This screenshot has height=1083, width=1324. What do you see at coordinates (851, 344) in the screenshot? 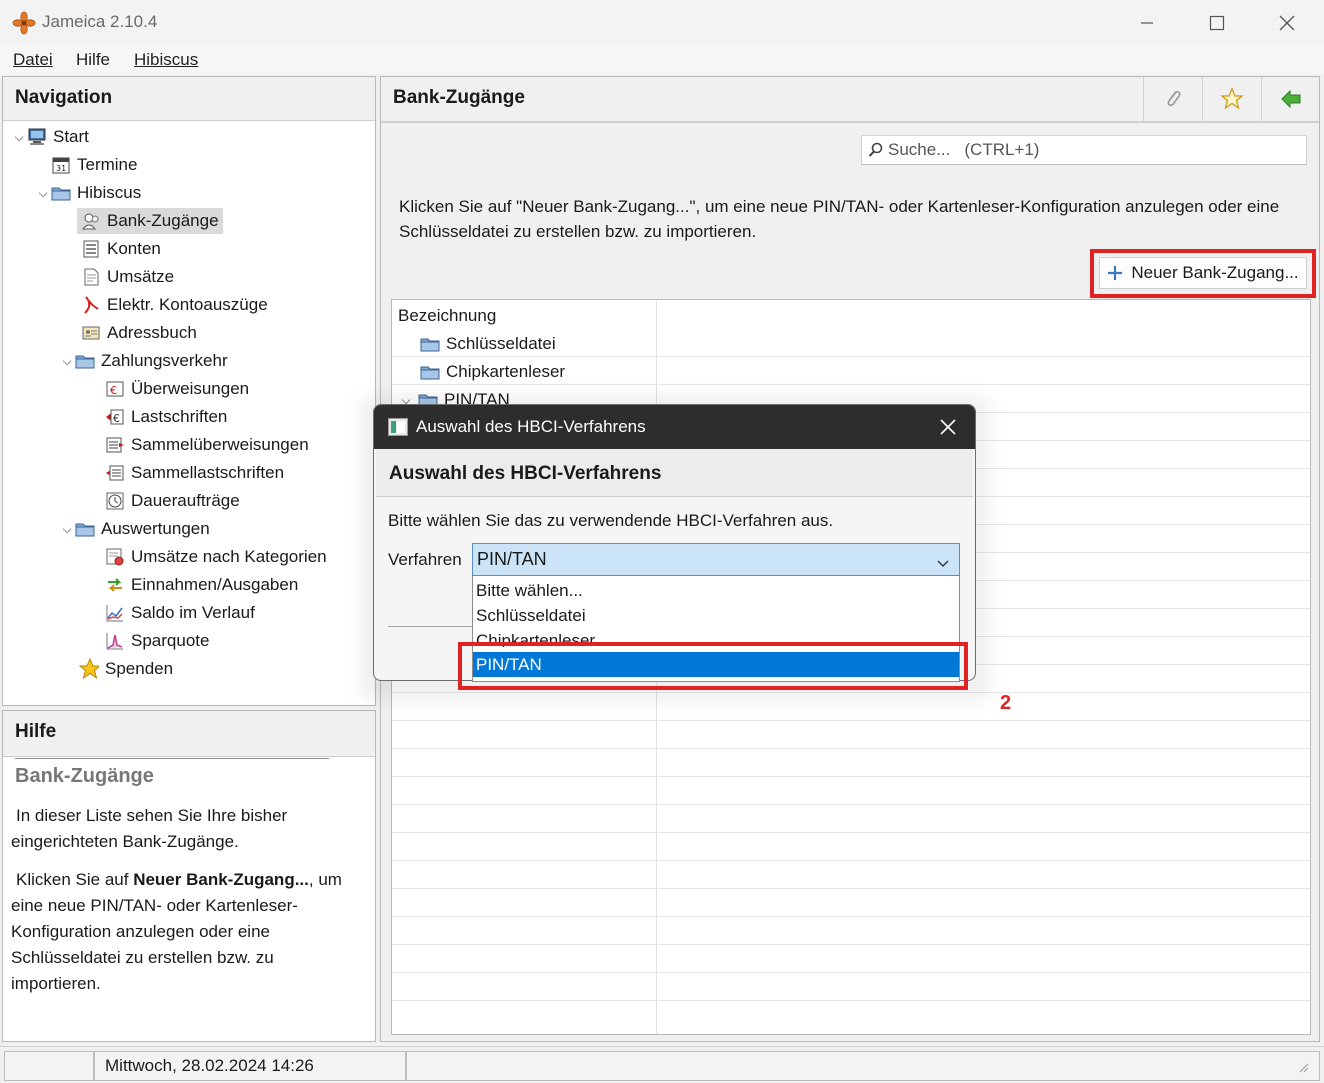
I see `table-row: Schlüsseldatei` at bounding box center [851, 344].